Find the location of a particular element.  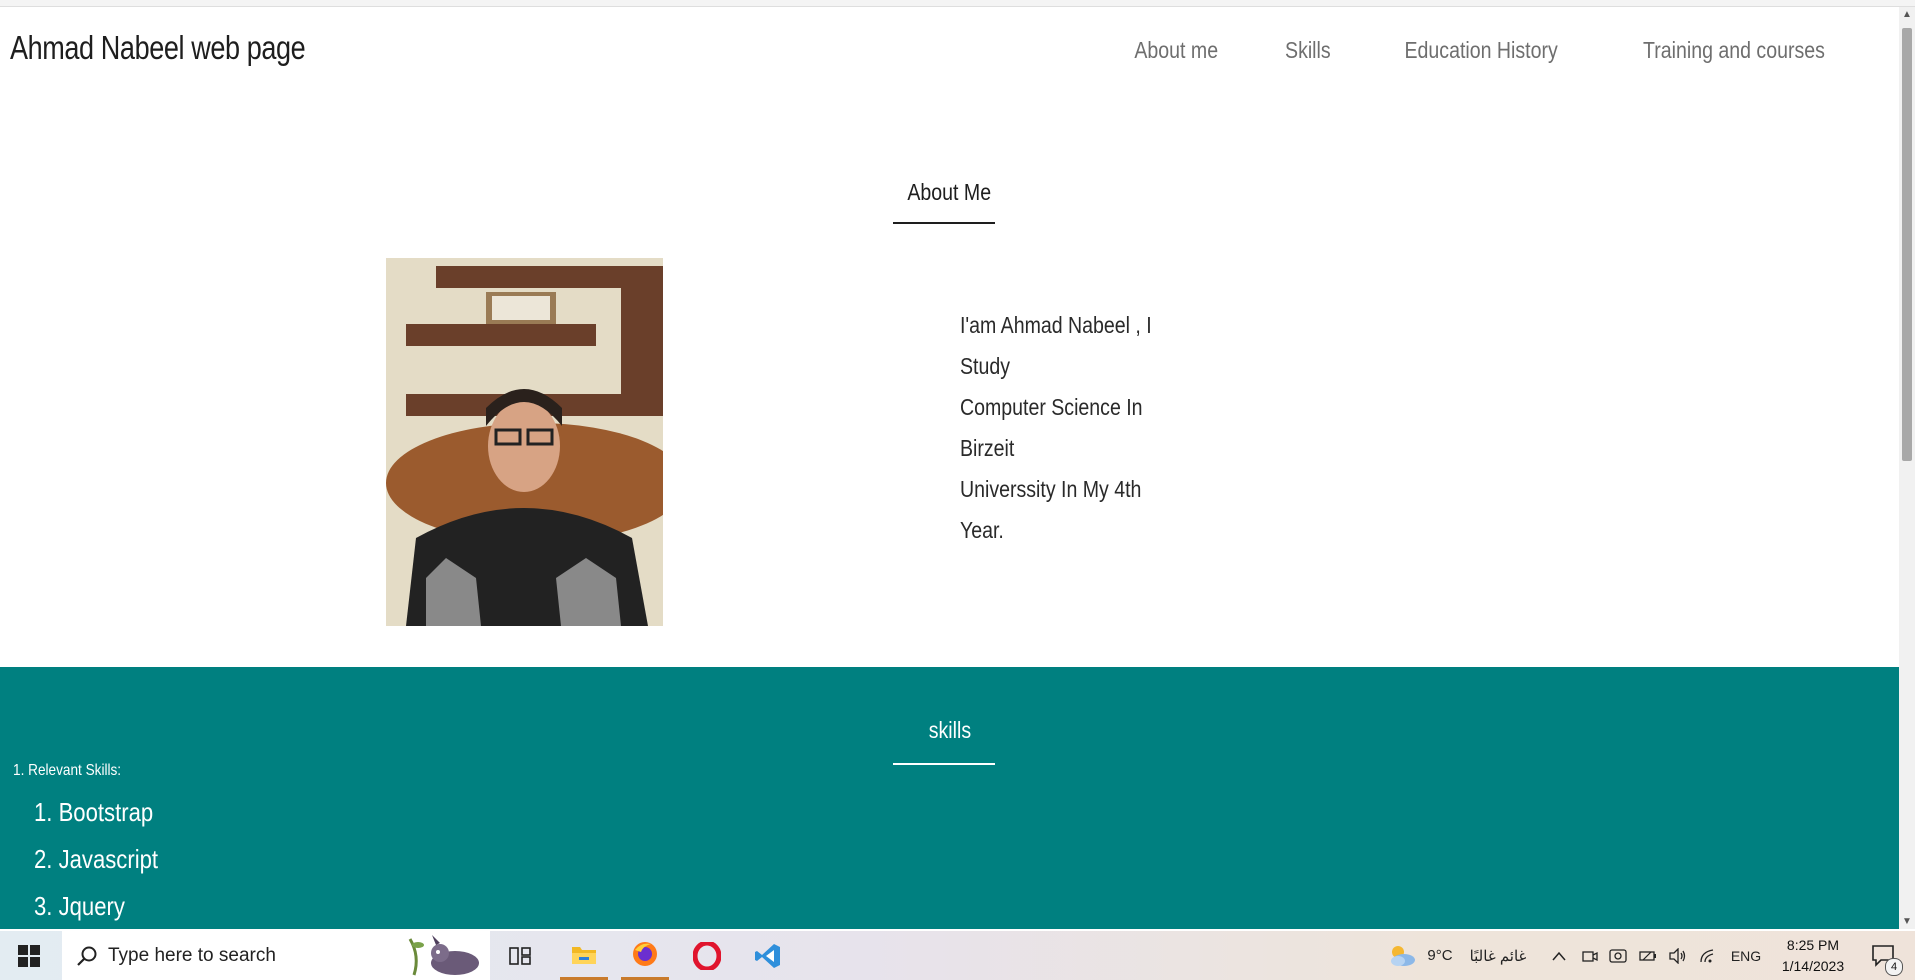

taskbar-file-explorer is located at coordinates (584, 955).